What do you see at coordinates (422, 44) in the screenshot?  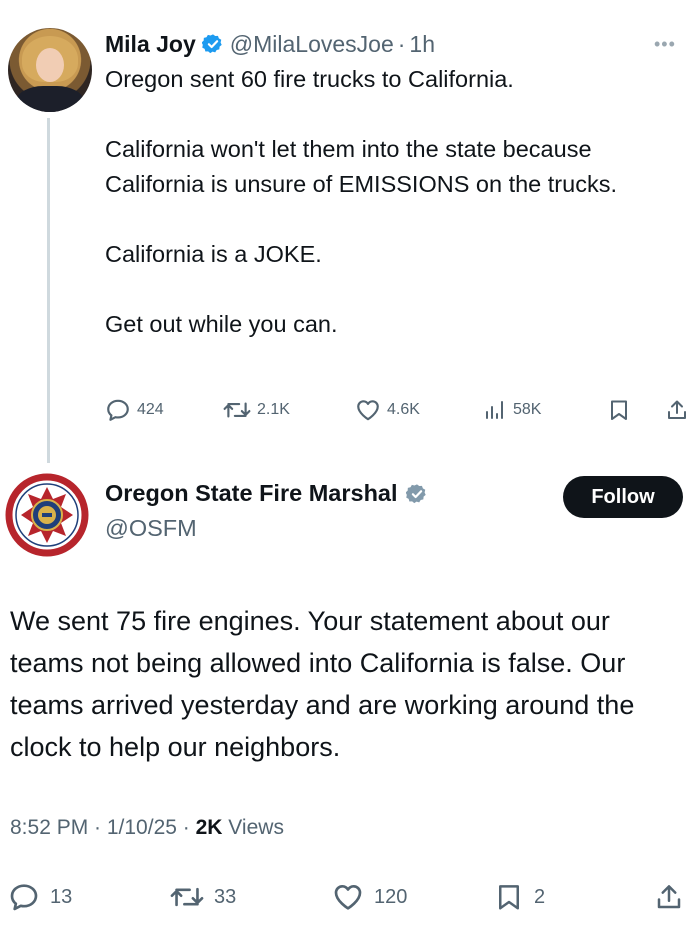 I see `tweet-time: 1h` at bounding box center [422, 44].